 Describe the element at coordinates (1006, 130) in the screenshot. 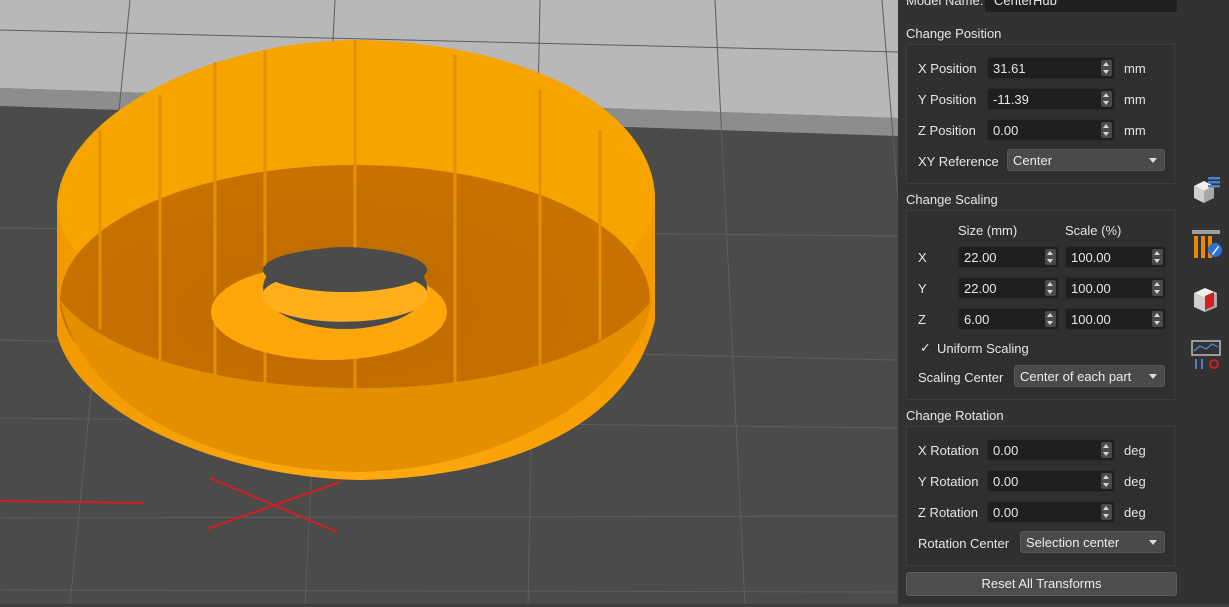

I see `z-position-value: 0.00` at that location.